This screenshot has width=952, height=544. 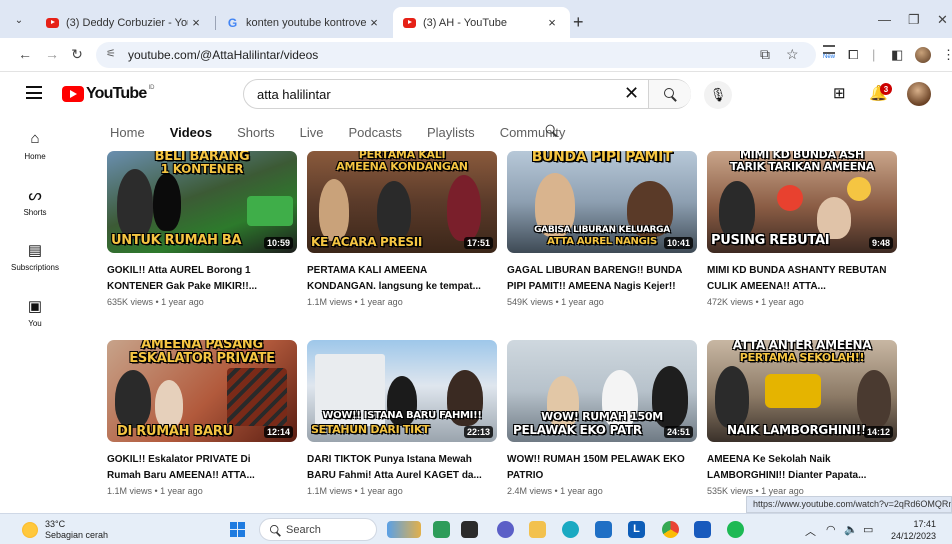 What do you see at coordinates (702, 529) in the screenshot?
I see `word-icon` at bounding box center [702, 529].